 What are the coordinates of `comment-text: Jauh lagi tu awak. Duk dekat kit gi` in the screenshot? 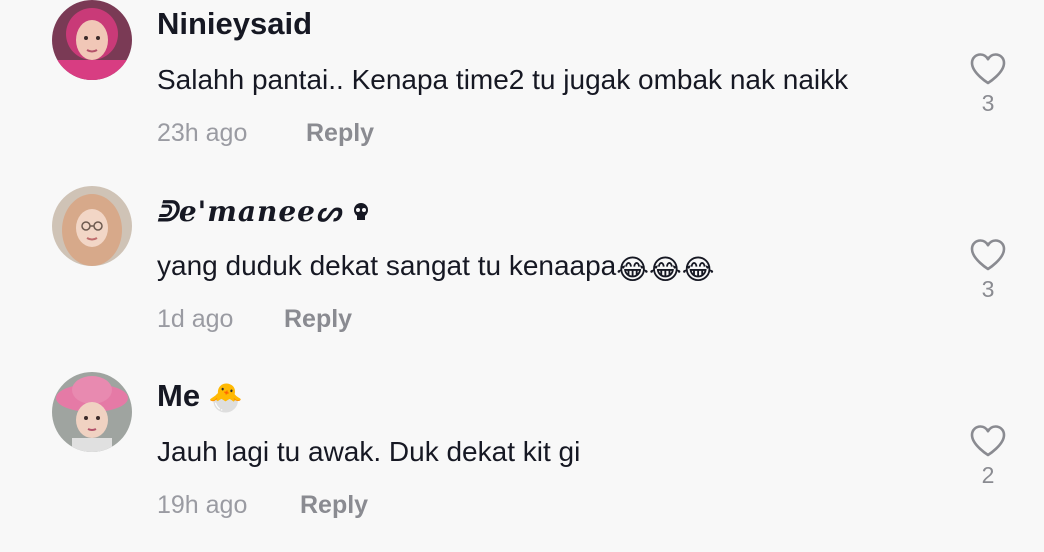 It's located at (369, 451).